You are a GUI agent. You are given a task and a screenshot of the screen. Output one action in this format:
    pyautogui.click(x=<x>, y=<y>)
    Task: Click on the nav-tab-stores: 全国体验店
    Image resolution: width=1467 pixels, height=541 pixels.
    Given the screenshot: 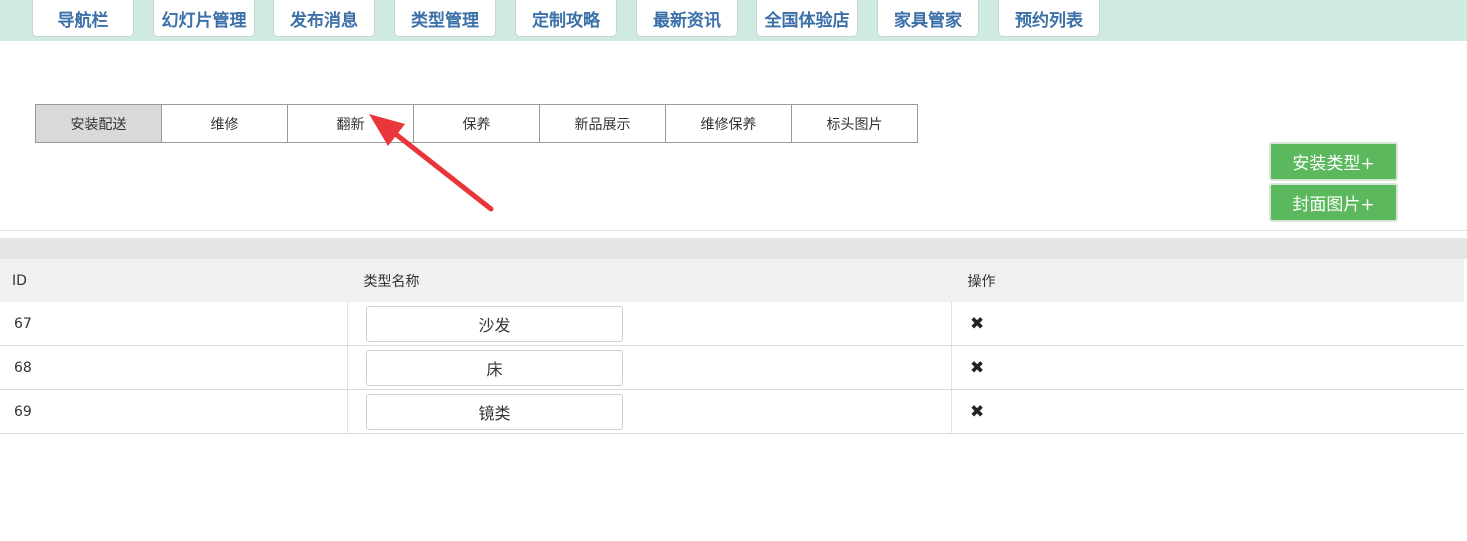 What is the action you would take?
    pyautogui.click(x=807, y=18)
    